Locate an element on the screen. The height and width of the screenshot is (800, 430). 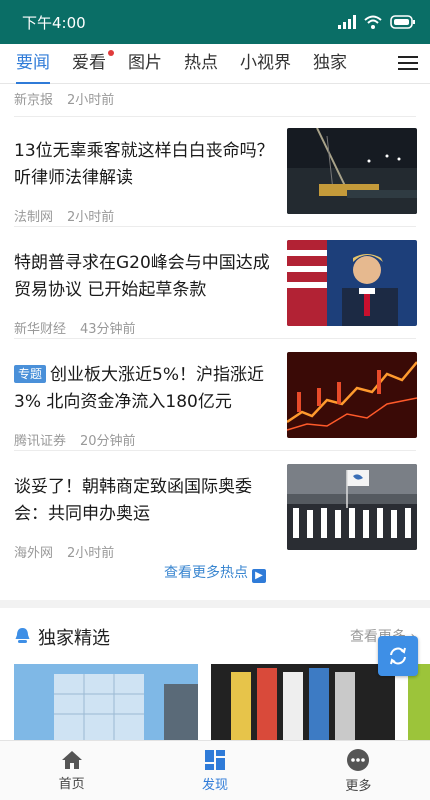
tab-label: 独家 is located at coordinates (330, 62).